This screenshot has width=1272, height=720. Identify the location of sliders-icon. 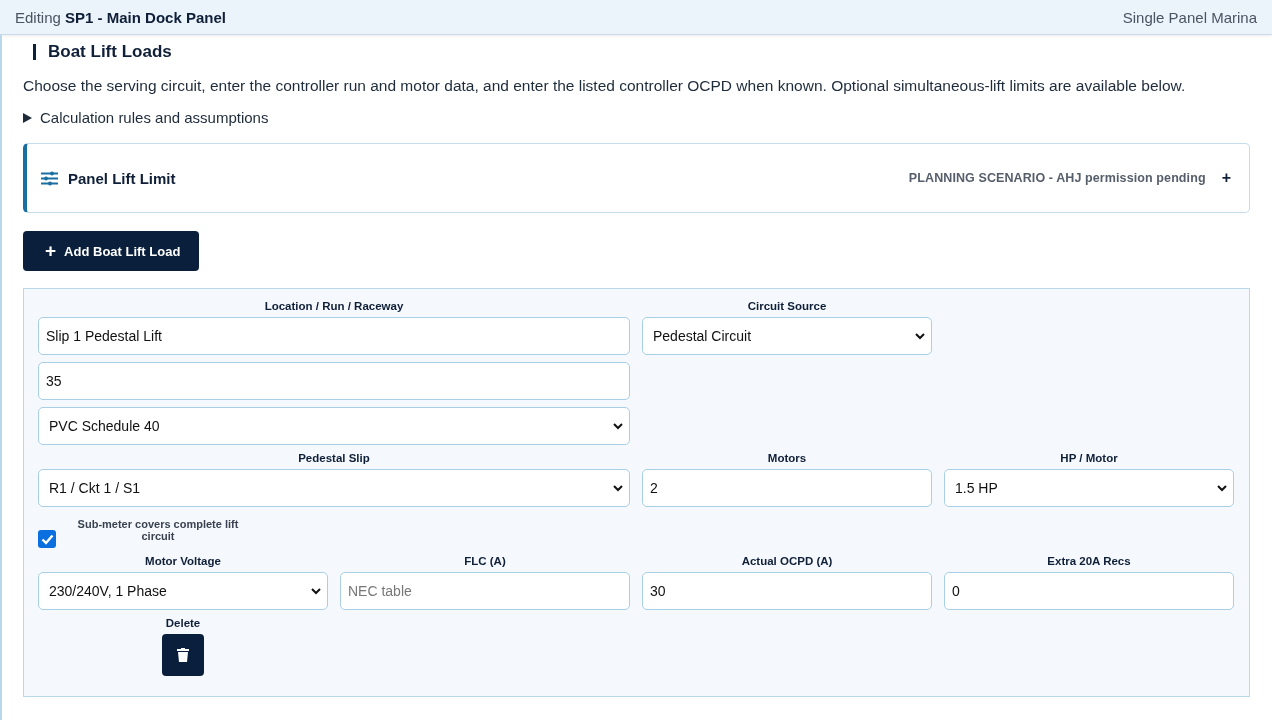
(49, 178).